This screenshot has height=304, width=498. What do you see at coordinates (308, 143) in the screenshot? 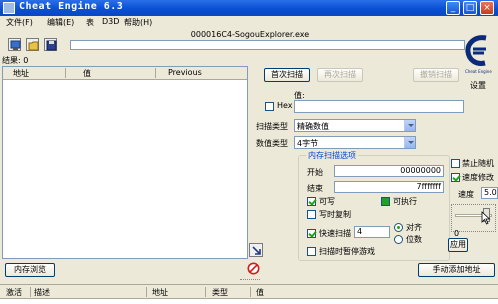
I see `value-type-value: 4字节` at bounding box center [308, 143].